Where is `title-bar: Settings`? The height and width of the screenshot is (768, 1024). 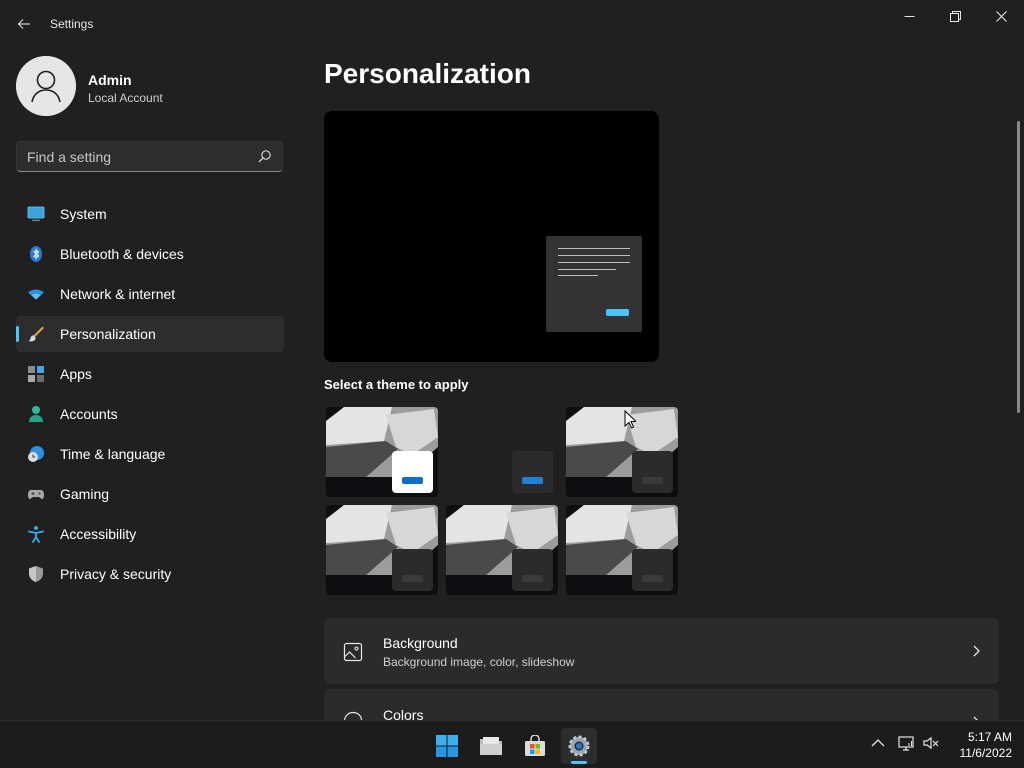
title-bar: Settings is located at coordinates (512, 24).